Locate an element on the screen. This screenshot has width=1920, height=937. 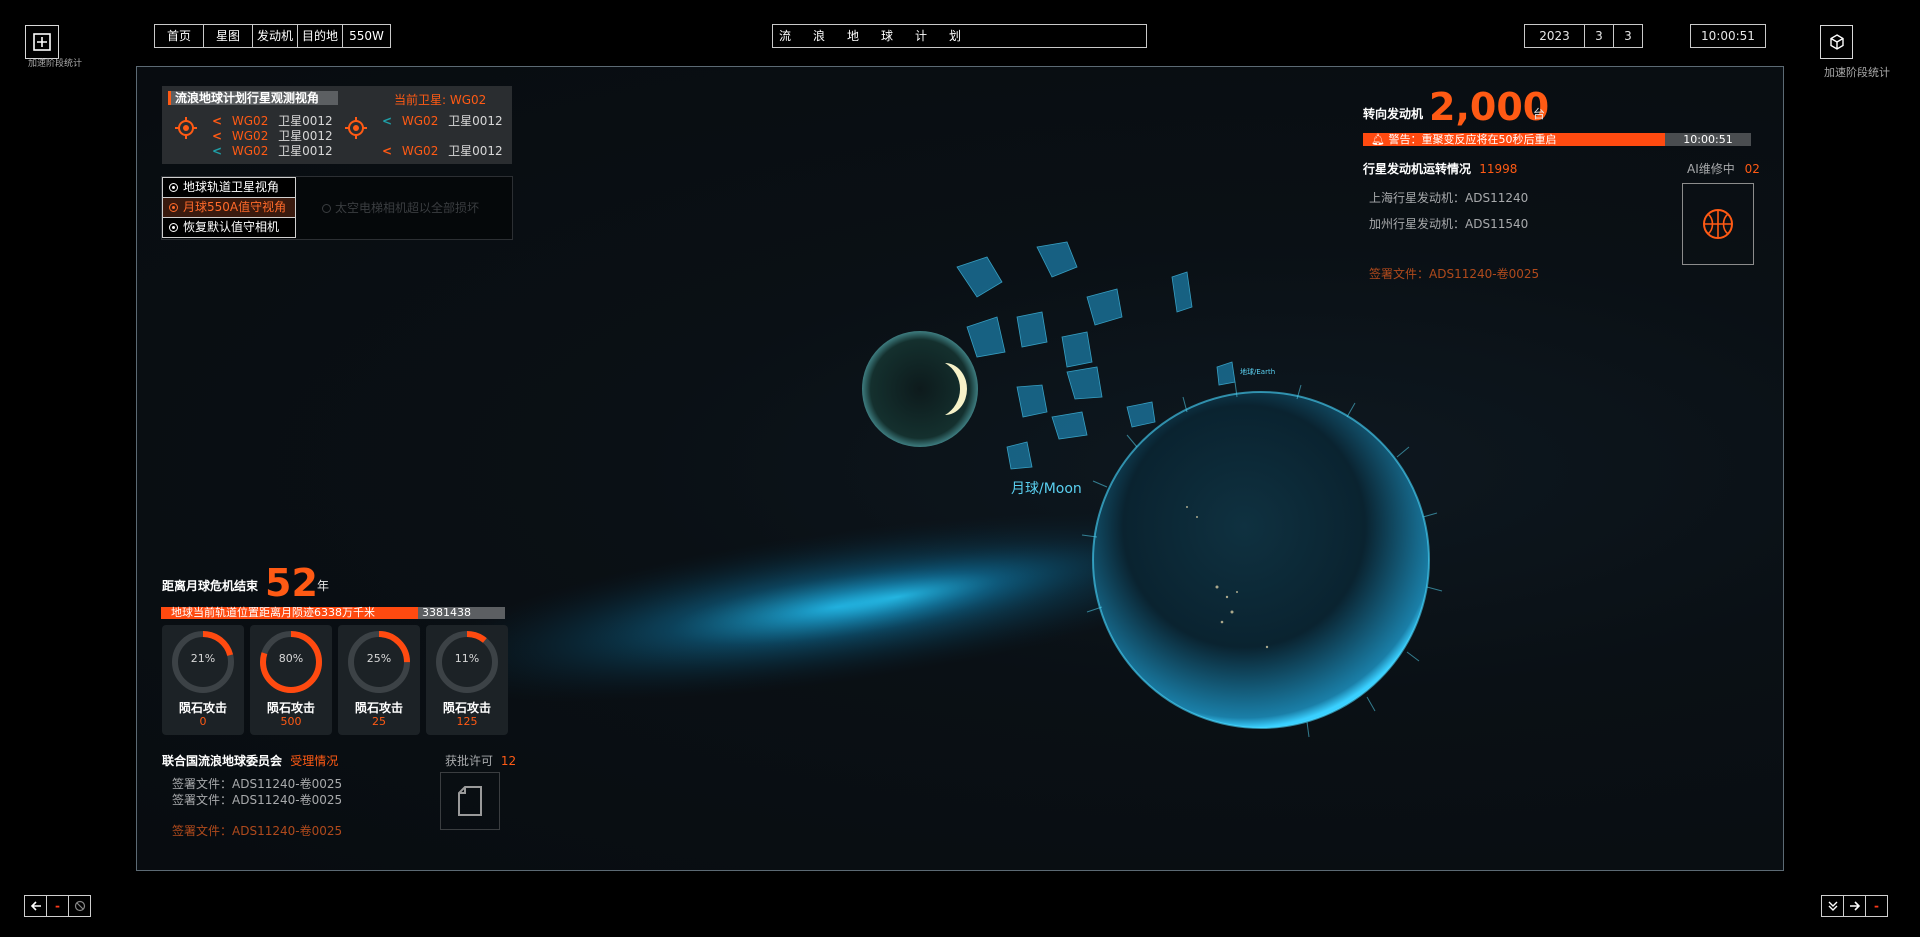
distance-value: 3381438 is located at coordinates (461, 613).